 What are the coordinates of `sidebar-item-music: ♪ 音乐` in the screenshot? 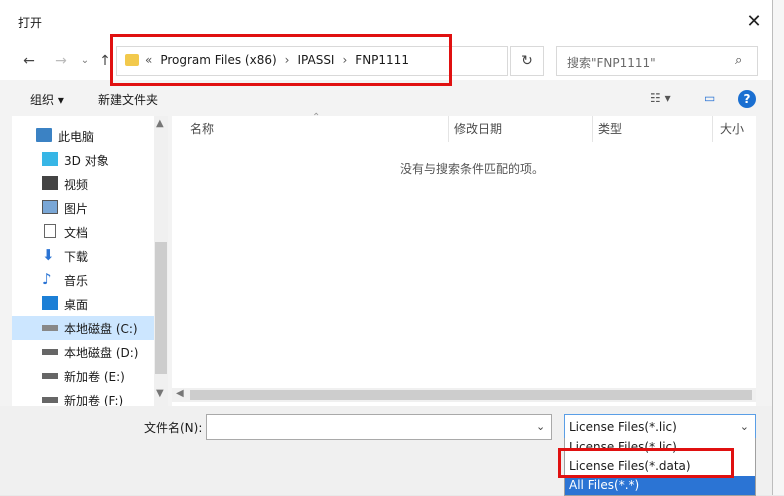 It's located at (87, 280).